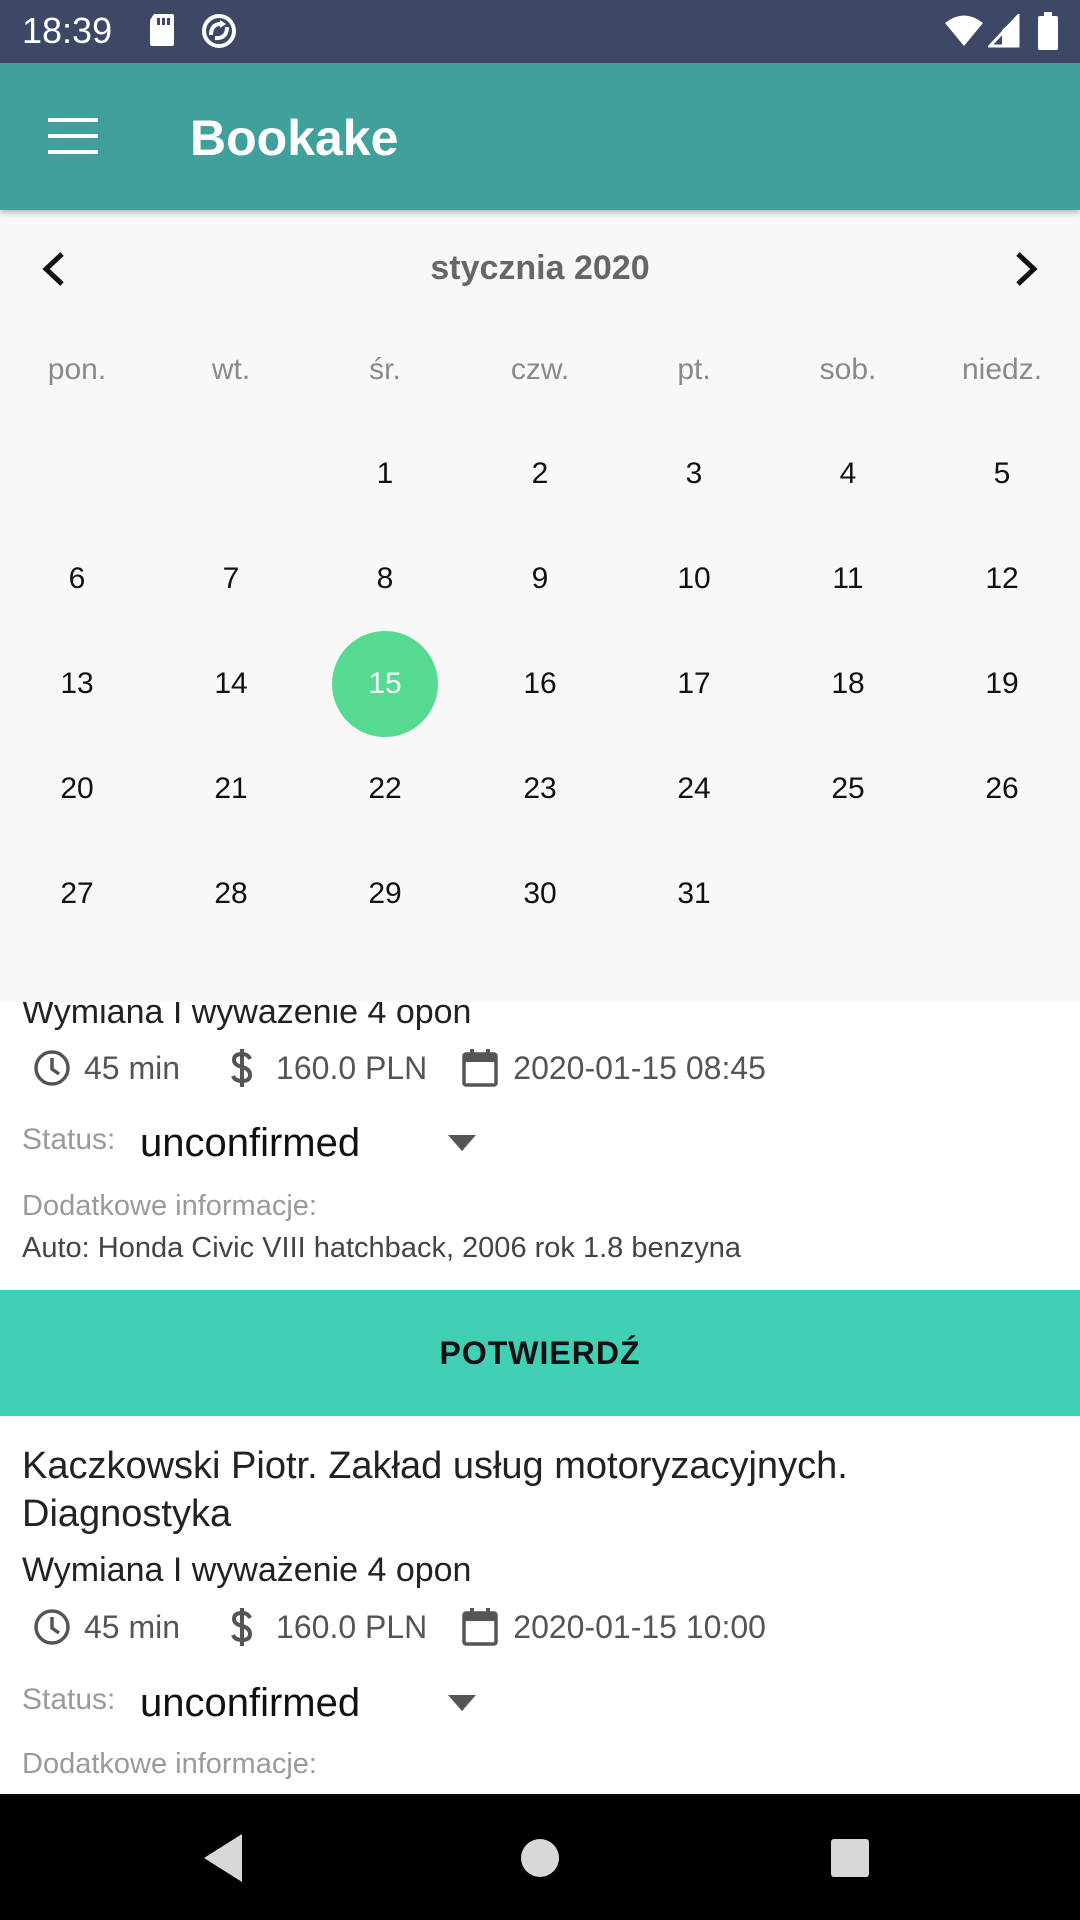 The height and width of the screenshot is (1920, 1080). I want to click on calendar-day: 14, so click(231, 684).